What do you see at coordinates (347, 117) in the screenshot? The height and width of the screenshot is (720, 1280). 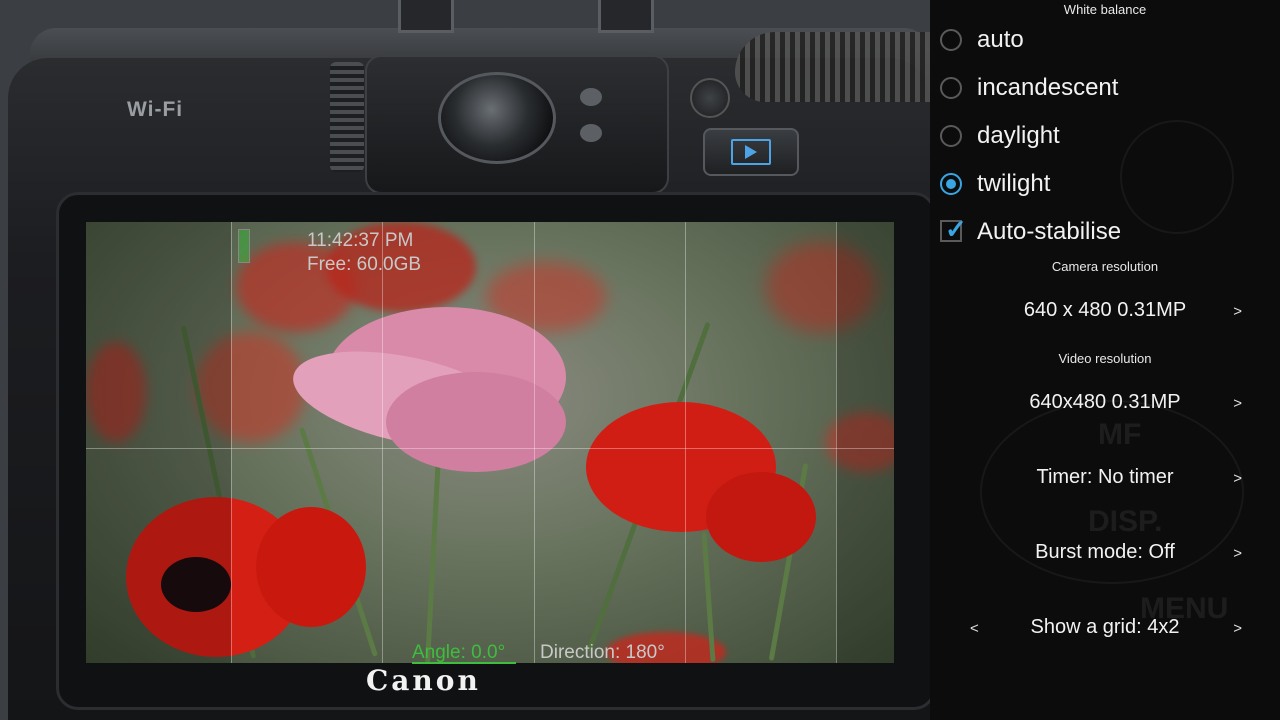 I see `control-dial` at bounding box center [347, 117].